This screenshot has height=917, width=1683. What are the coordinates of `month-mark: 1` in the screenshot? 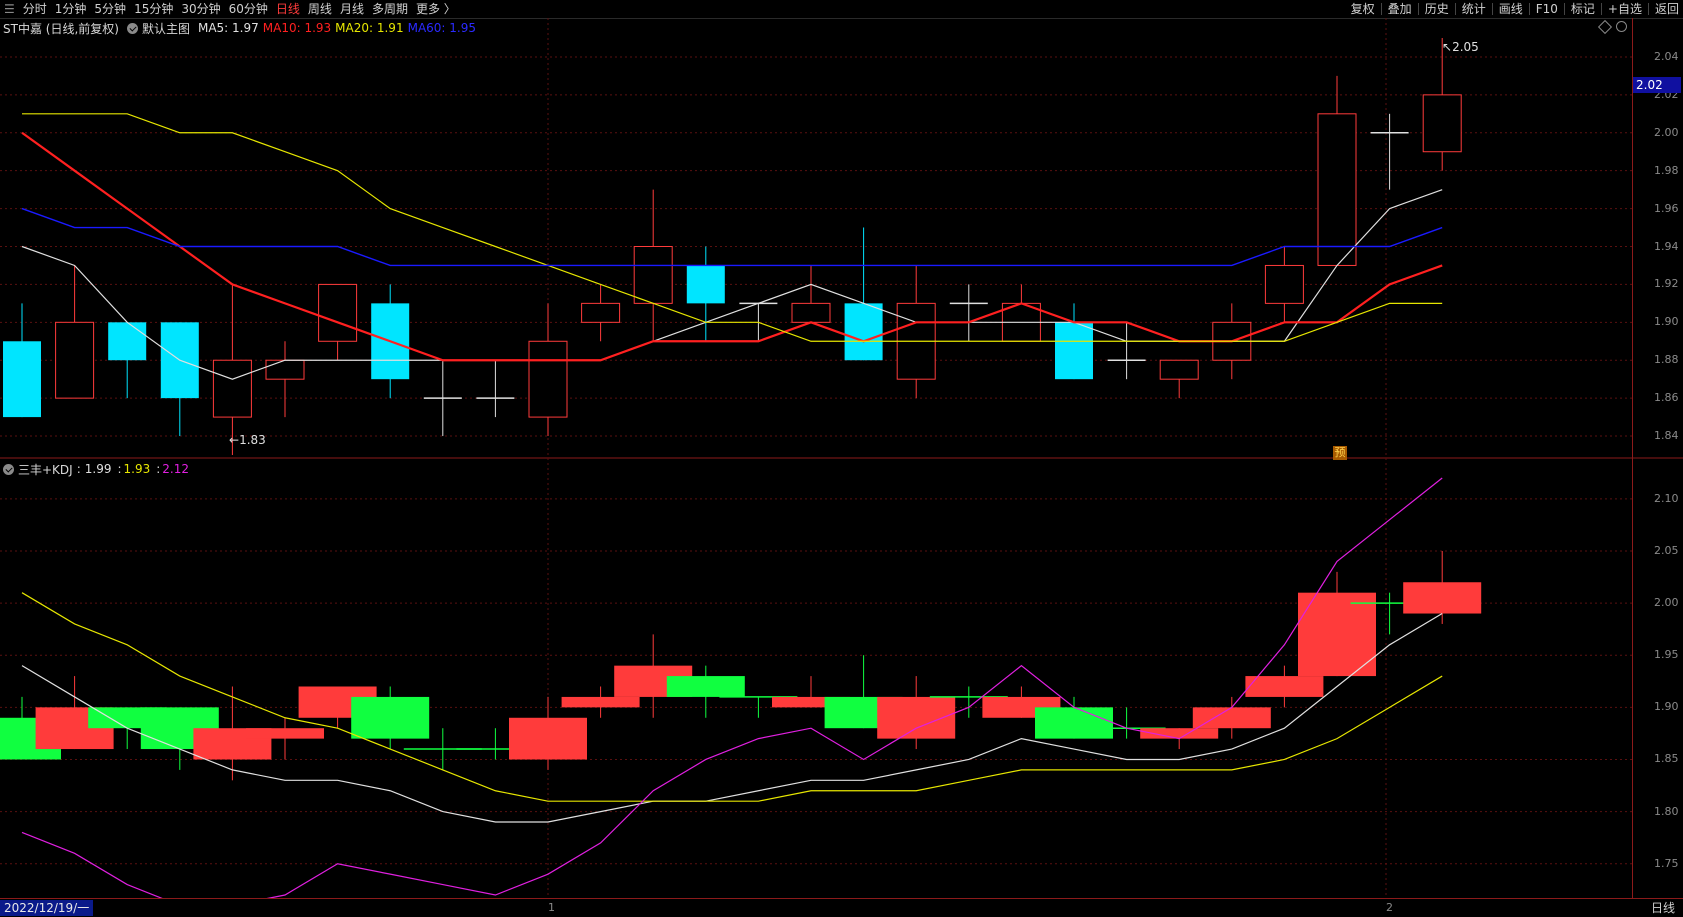 It's located at (551, 907).